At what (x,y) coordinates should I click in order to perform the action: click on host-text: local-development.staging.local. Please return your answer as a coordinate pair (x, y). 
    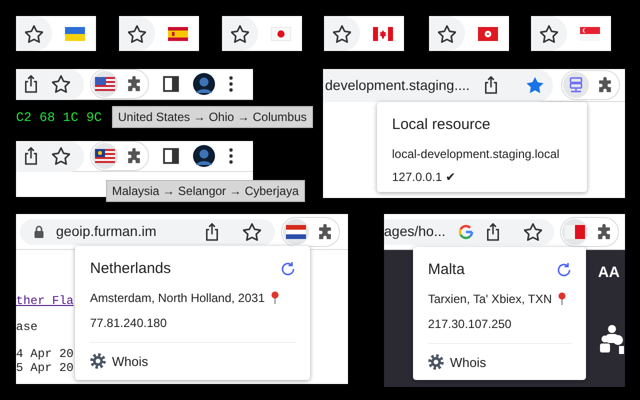
    Looking at the image, I should click on (476, 154).